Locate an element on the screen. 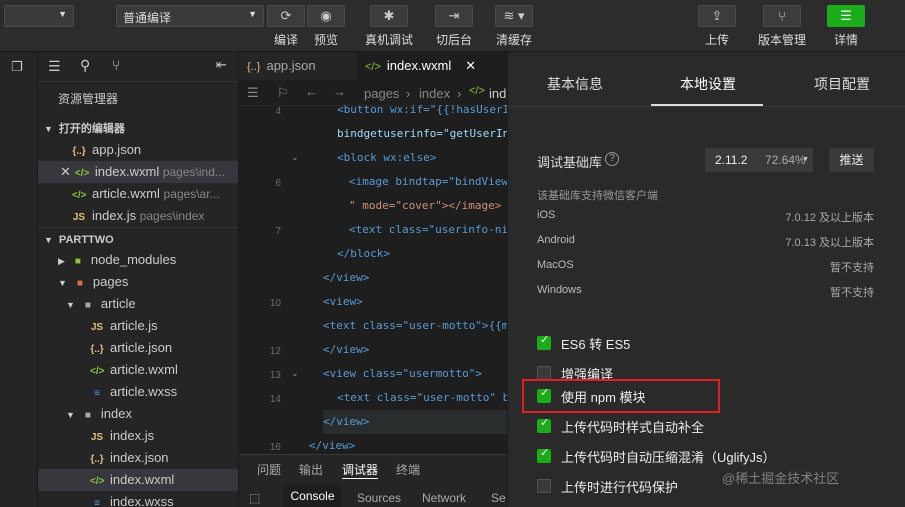 The width and height of the screenshot is (905, 507). tab-console: Console is located at coordinates (312, 496).